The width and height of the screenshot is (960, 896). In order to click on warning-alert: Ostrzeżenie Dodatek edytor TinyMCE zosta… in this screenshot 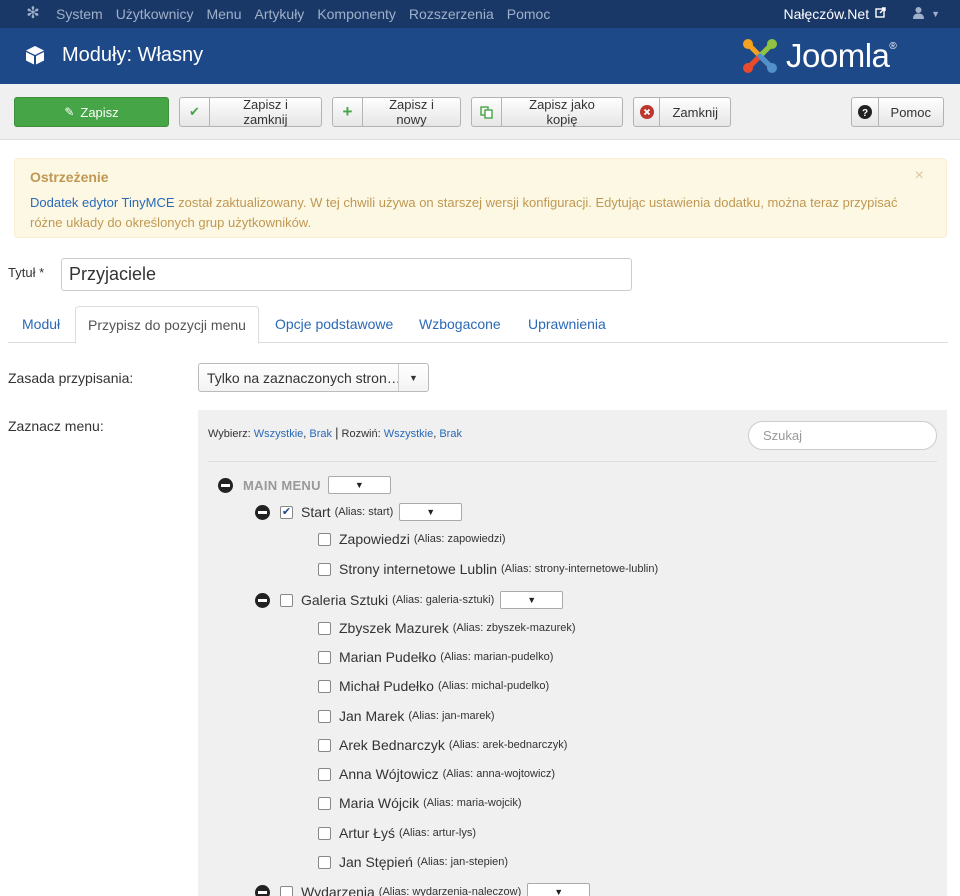, I will do `click(480, 198)`.